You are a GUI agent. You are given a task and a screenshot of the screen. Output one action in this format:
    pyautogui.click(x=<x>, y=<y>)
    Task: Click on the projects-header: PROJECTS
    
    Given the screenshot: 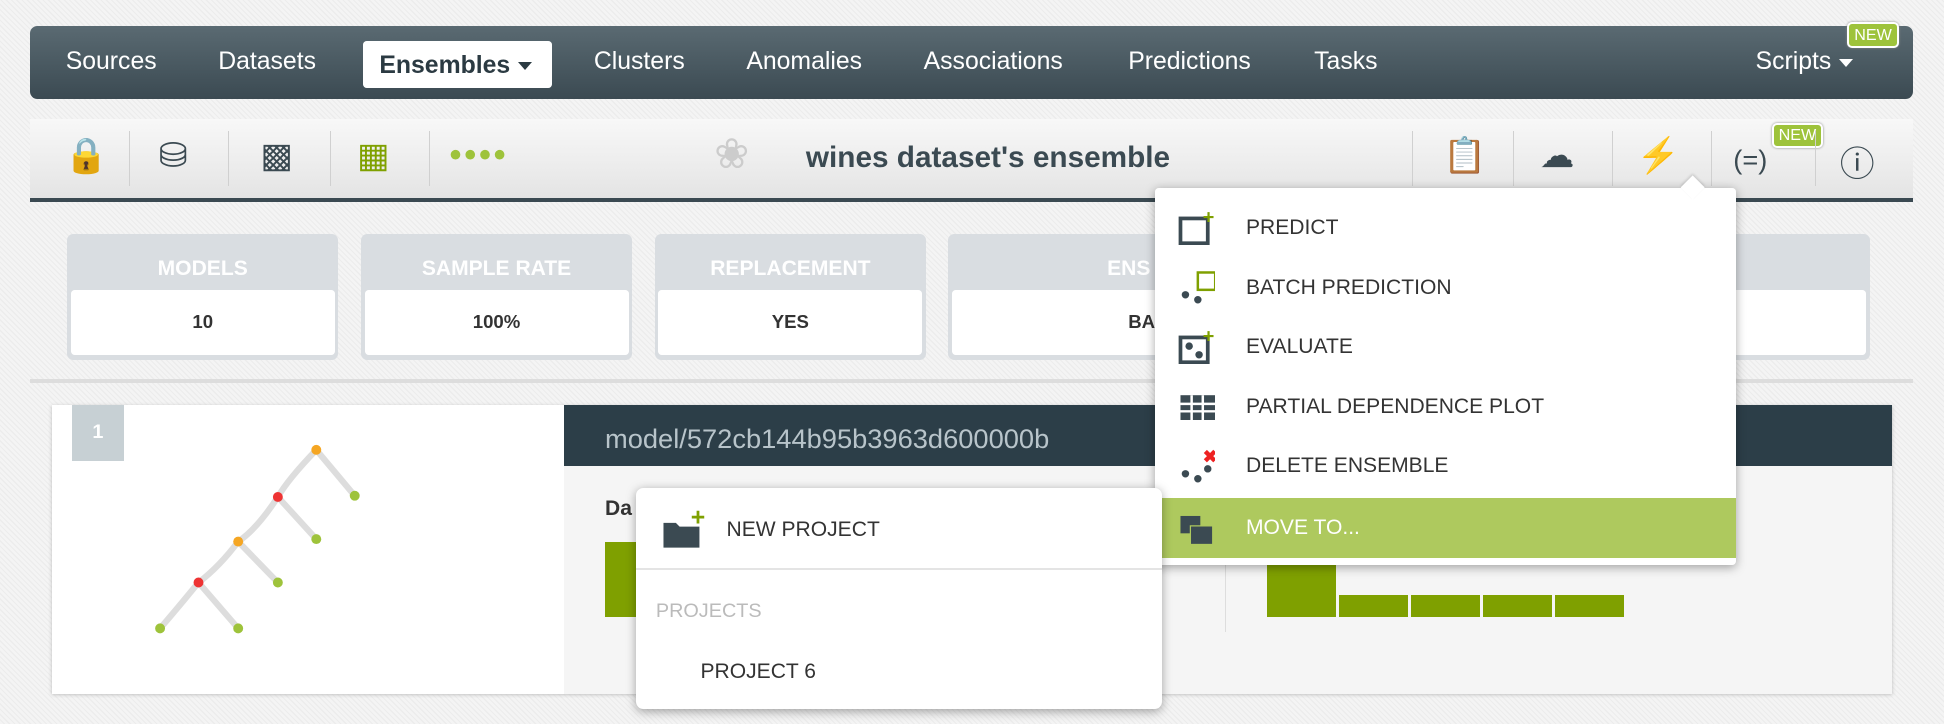 What is the action you would take?
    pyautogui.click(x=708, y=611)
    